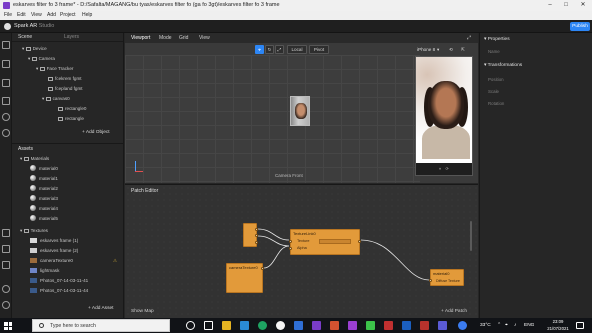 This screenshot has width=592, height=333. What do you see at coordinates (59, 290) in the screenshot?
I see `asset-photo2: Photos_07-14-03-11-44` at bounding box center [59, 290].